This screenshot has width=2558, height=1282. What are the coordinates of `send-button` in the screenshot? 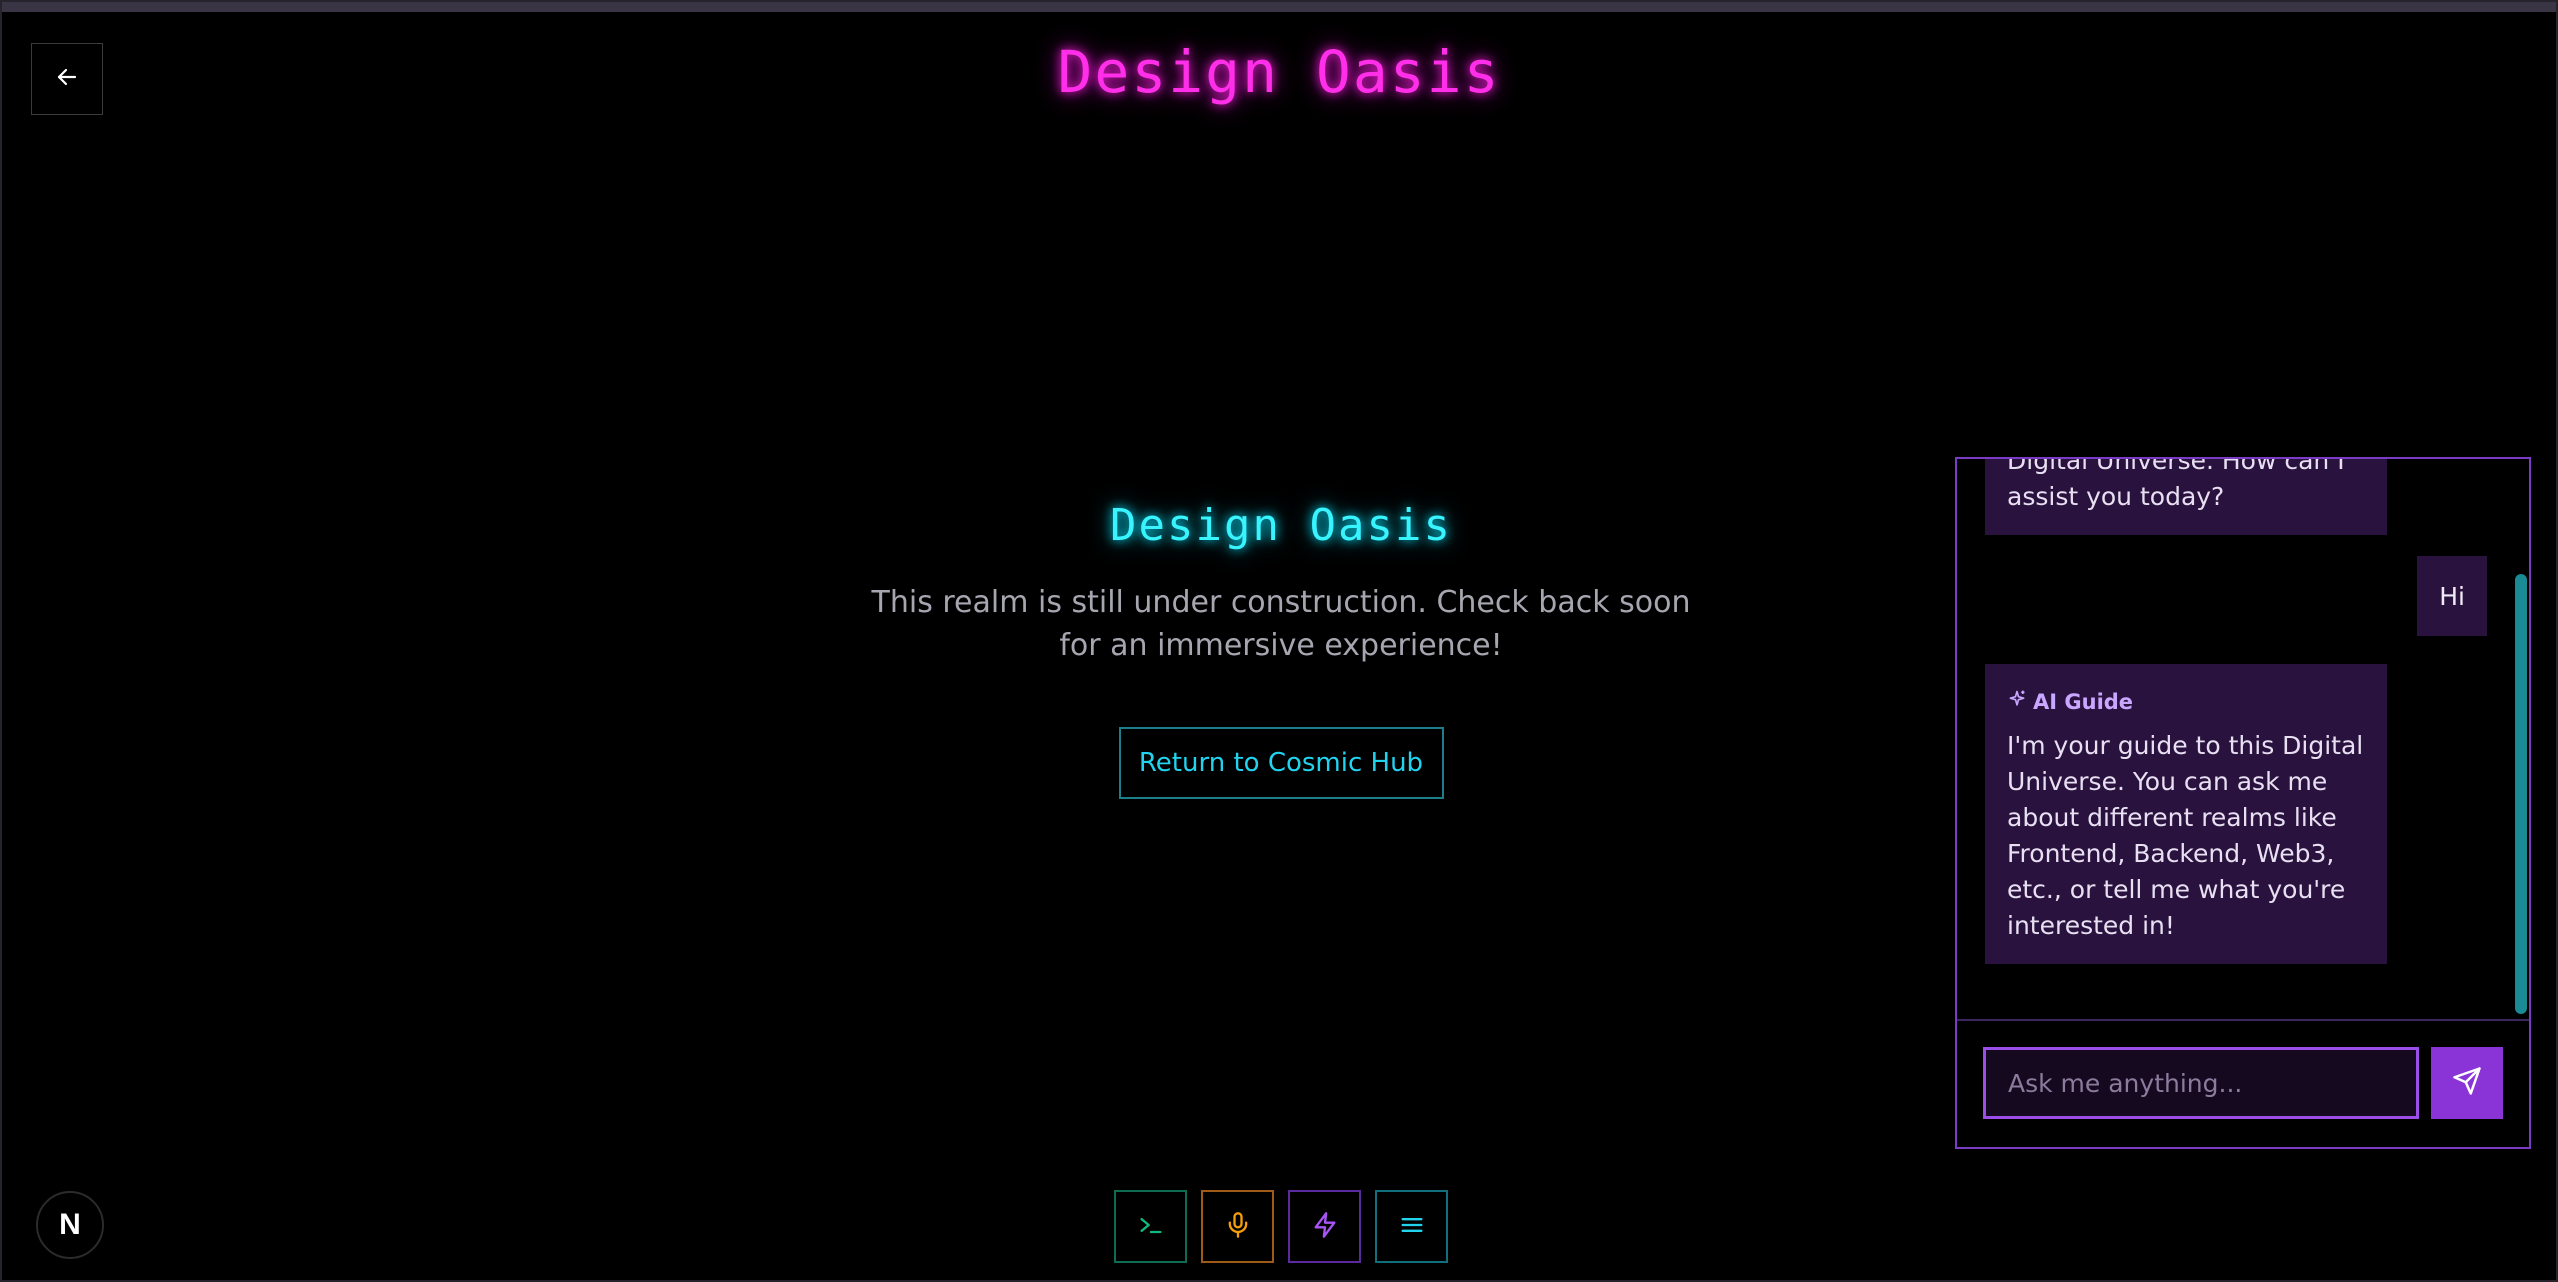 It's located at (2467, 1083).